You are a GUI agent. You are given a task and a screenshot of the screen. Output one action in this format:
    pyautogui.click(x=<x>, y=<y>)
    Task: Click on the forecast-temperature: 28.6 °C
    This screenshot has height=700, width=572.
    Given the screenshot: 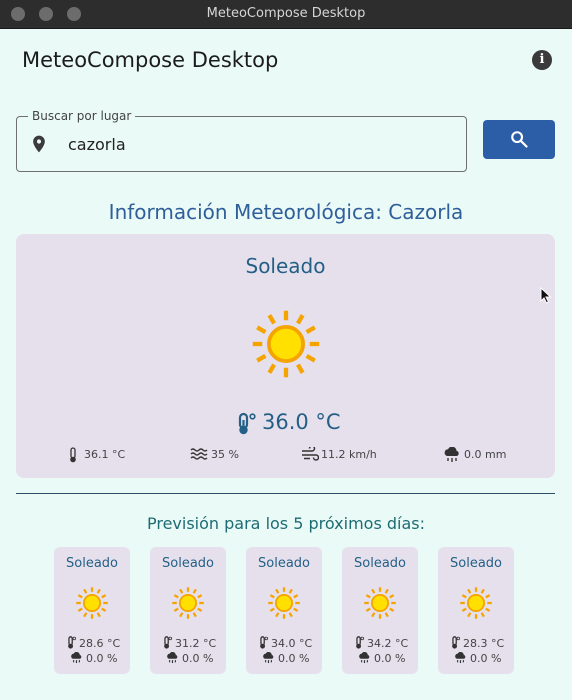 What is the action you would take?
    pyautogui.click(x=93, y=643)
    